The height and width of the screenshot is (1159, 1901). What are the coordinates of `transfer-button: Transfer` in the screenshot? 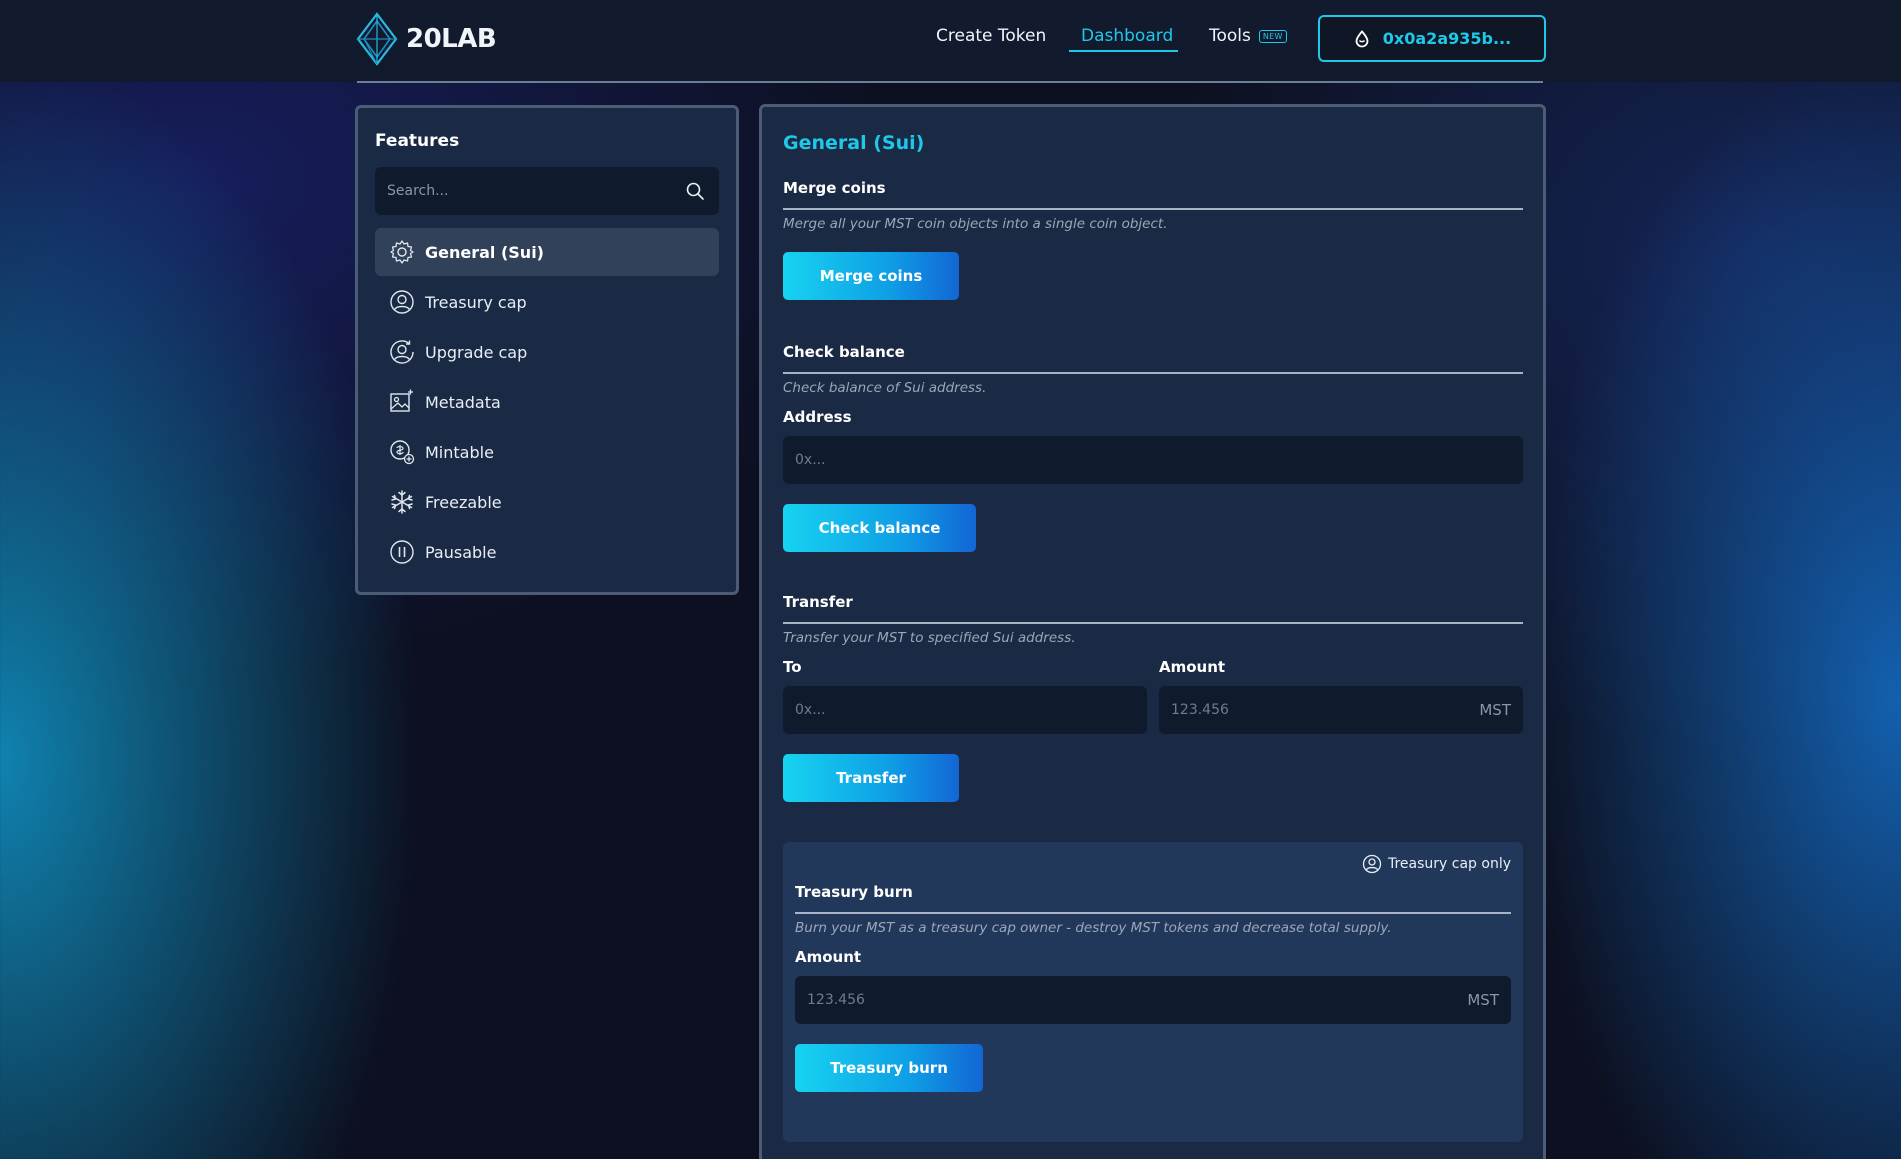 It's located at (871, 778).